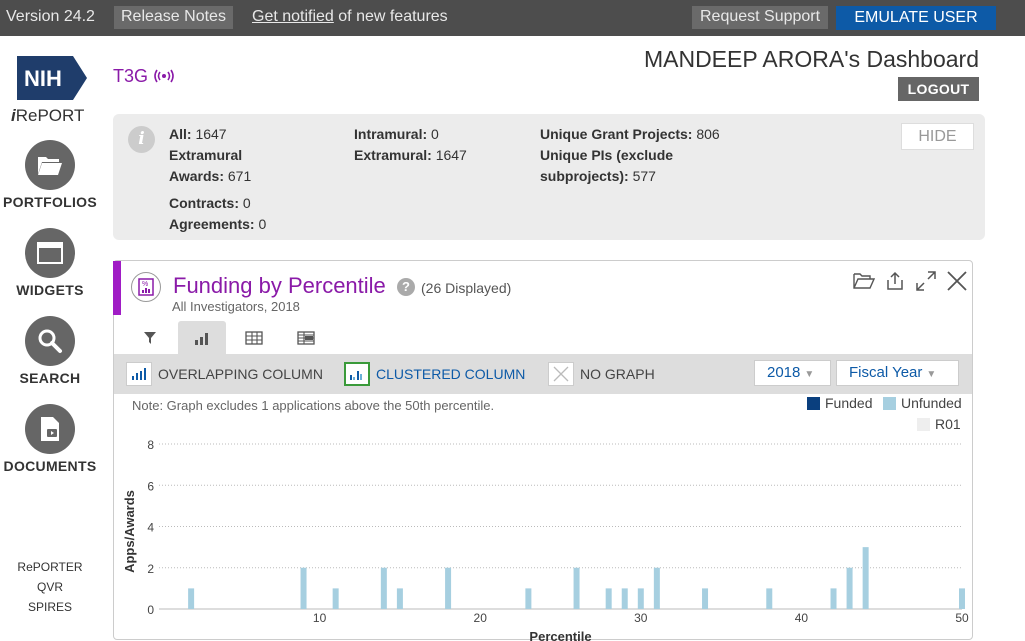 The image size is (1025, 641). What do you see at coordinates (813, 403) in the screenshot?
I see `legend-funded-swatch` at bounding box center [813, 403].